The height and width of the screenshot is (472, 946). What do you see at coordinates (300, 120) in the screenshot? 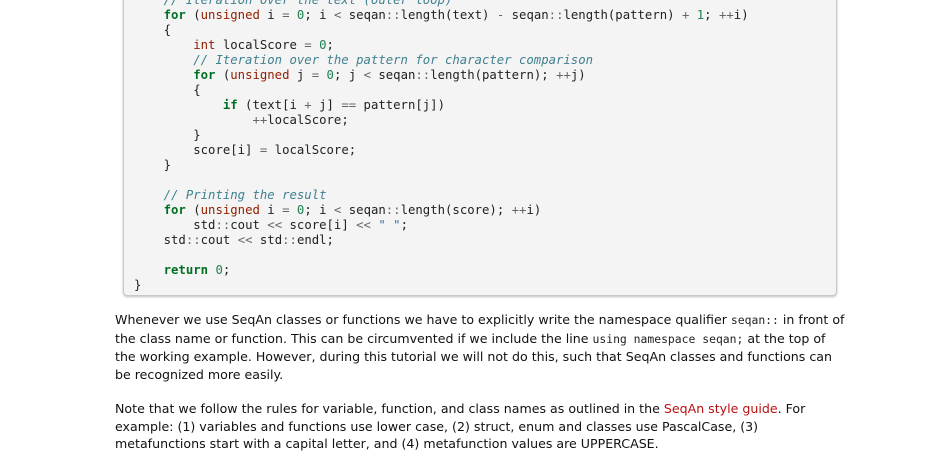
I see `code-line: ++localScore;` at bounding box center [300, 120].